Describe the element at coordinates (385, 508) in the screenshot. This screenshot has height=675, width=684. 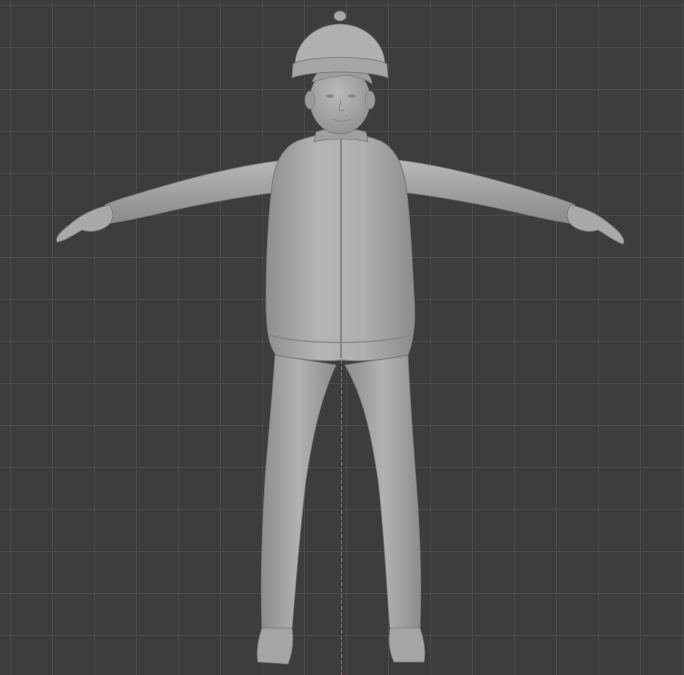
I see `right-leg` at that location.